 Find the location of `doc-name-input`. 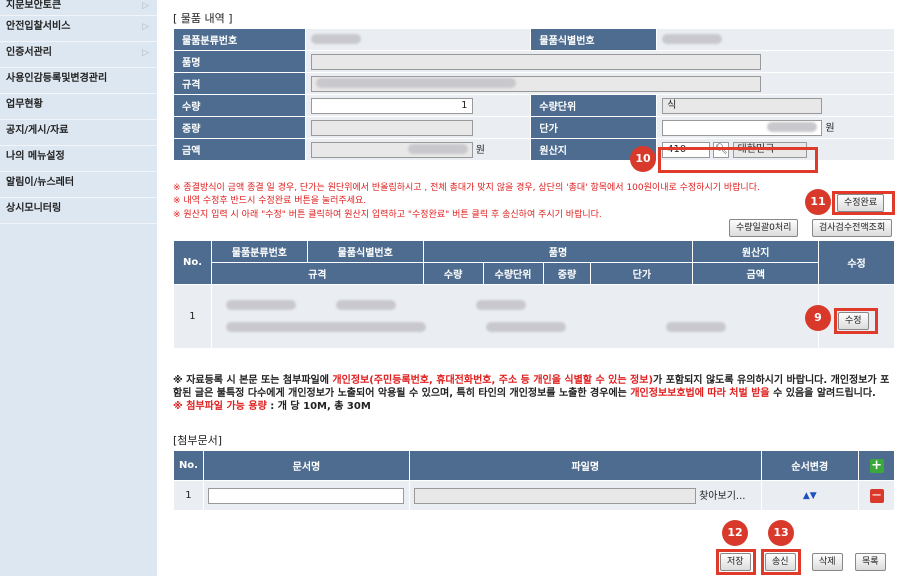

doc-name-input is located at coordinates (305, 495).